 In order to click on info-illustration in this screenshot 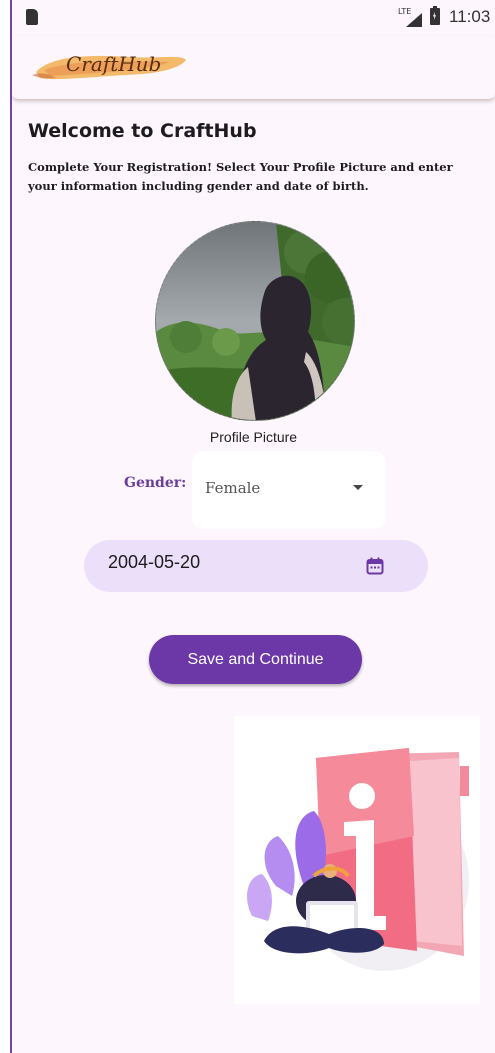, I will do `click(357, 860)`.